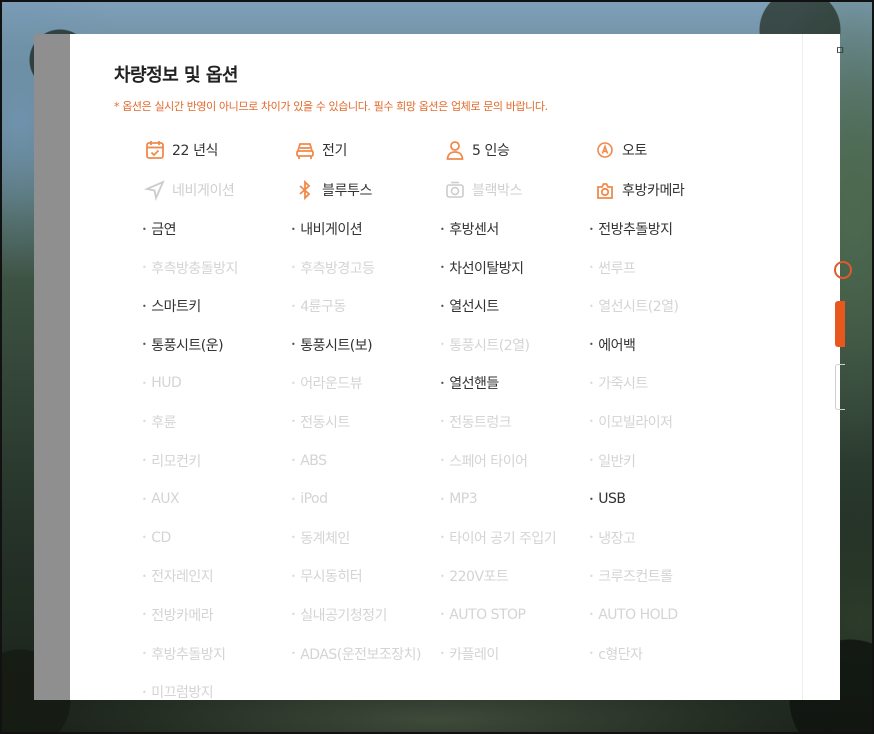 Image resolution: width=874 pixels, height=734 pixels. I want to click on option-item: 전동시트, so click(365, 422).